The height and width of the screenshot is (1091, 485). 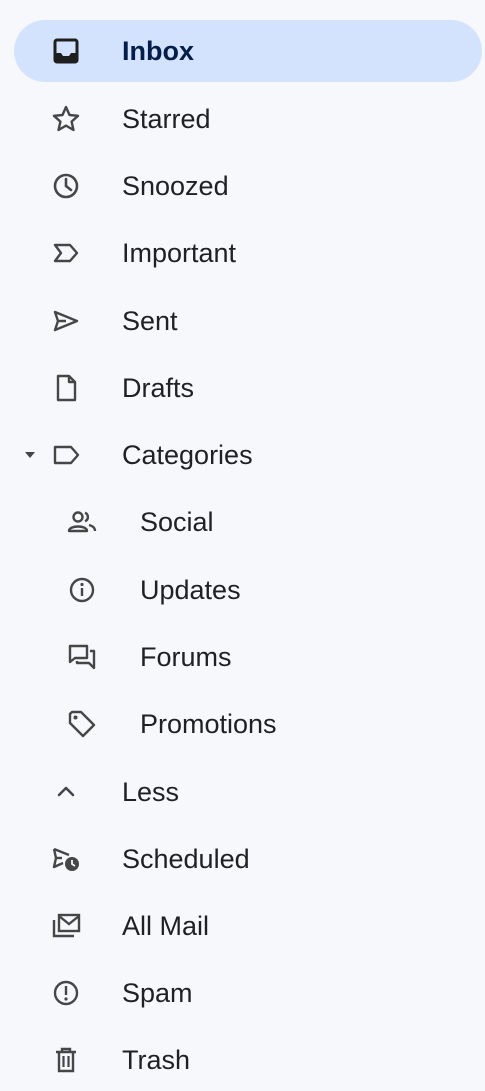 What do you see at coordinates (248, 657) in the screenshot?
I see `sidebar-item-forums: Forums` at bounding box center [248, 657].